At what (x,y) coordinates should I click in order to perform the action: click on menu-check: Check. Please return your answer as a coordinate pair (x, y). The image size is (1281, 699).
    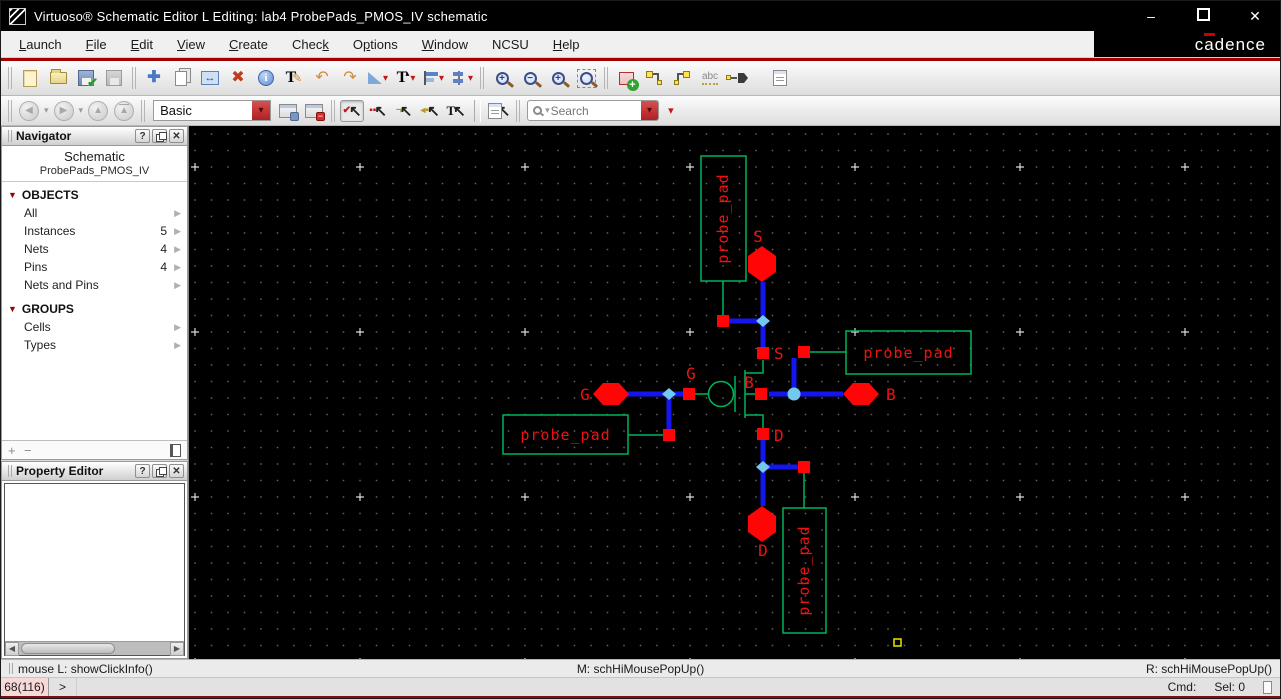
    Looking at the image, I should click on (310, 44).